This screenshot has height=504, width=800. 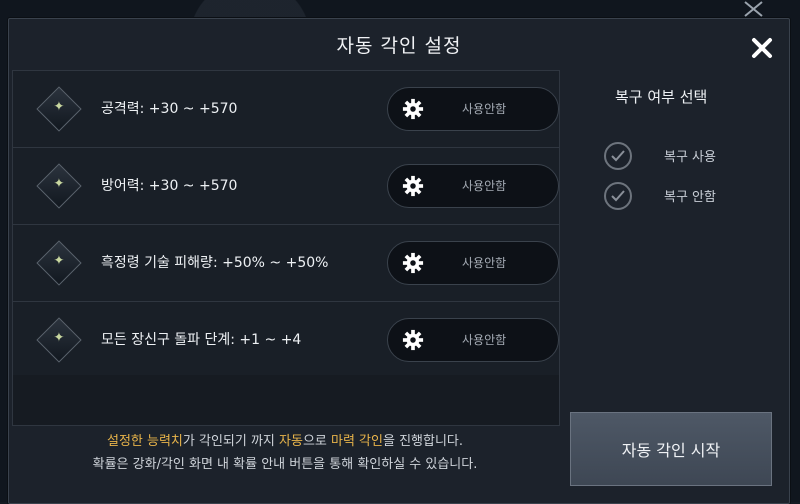 What do you see at coordinates (201, 340) in the screenshot?
I see `stat-label: 모든 장신구 돌파 단계: +1 ~ +4` at bounding box center [201, 340].